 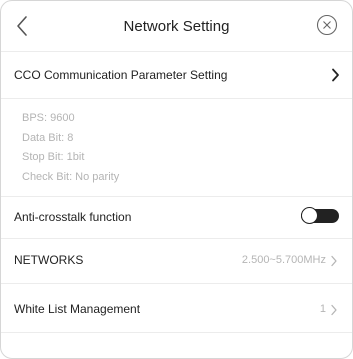 What do you see at coordinates (327, 25) in the screenshot?
I see `close-icon` at bounding box center [327, 25].